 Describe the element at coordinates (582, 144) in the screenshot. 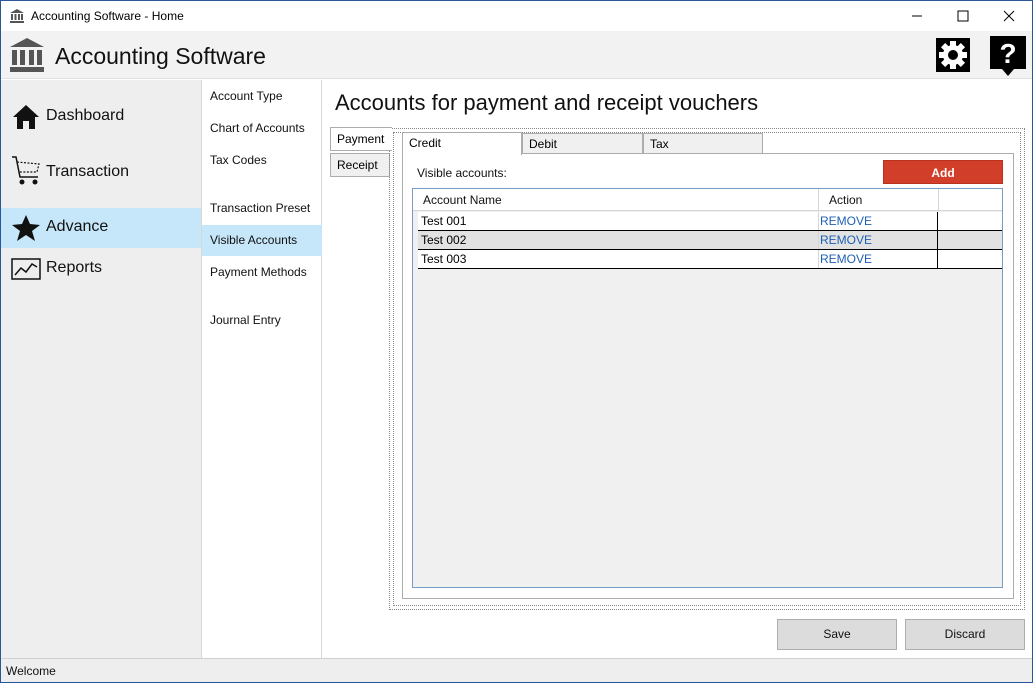

I see `tab-debit: Debit` at that location.